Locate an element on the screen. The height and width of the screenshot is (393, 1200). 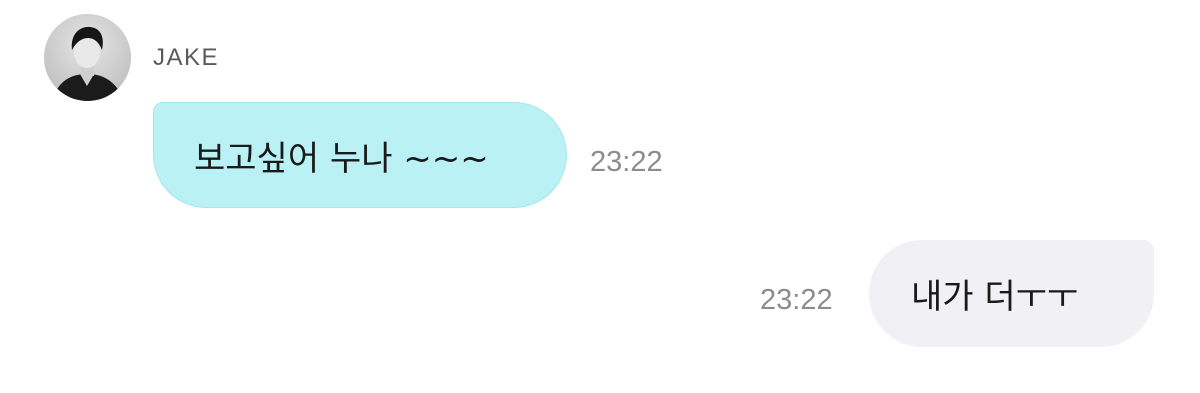
avatar-photo-icon is located at coordinates (87, 57).